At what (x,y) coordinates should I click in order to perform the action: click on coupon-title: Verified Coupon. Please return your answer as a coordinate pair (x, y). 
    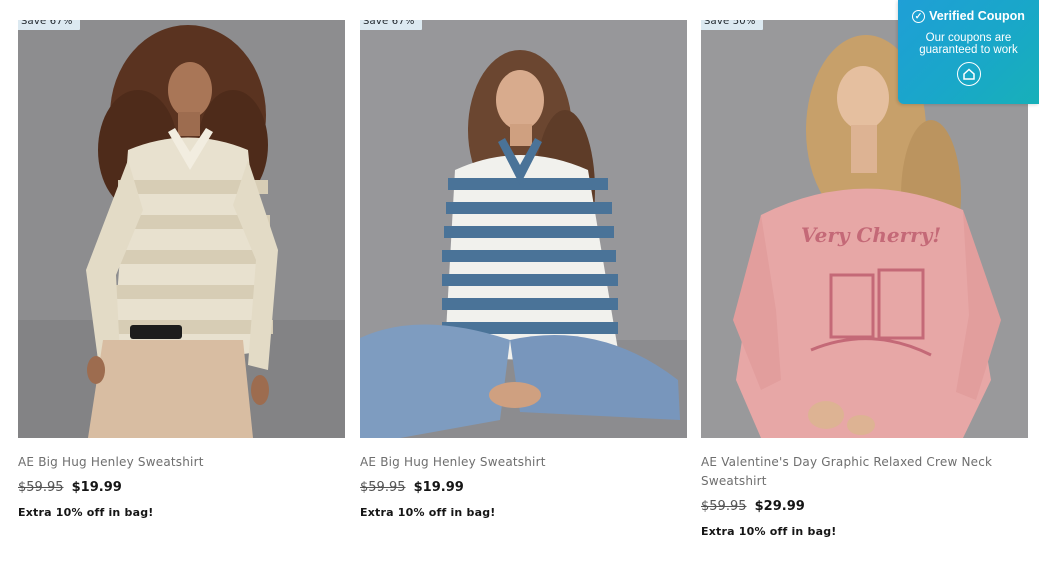
    Looking at the image, I should click on (977, 16).